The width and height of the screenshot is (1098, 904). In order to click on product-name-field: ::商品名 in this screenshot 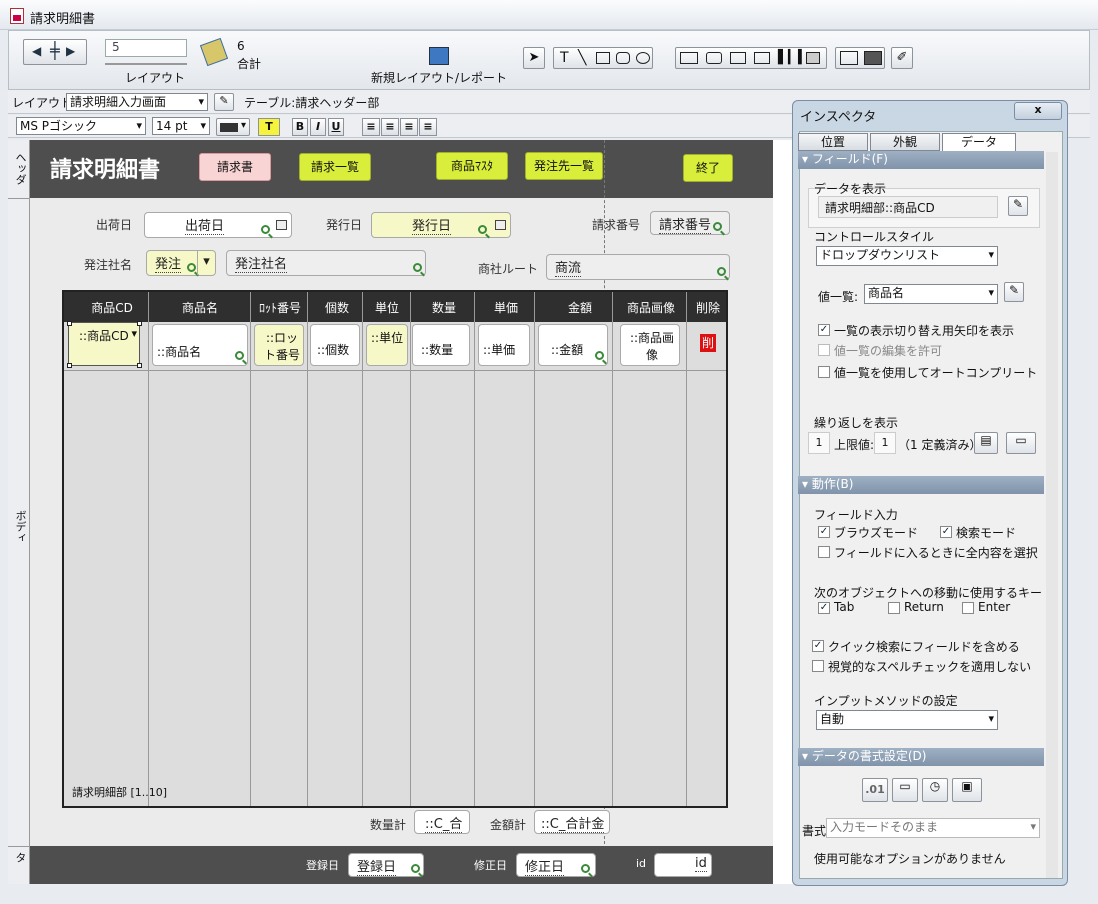, I will do `click(200, 345)`.